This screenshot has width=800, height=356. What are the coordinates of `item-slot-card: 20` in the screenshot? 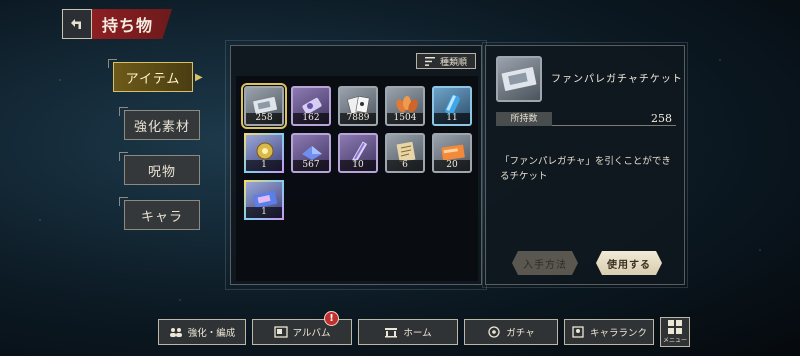 It's located at (452, 153).